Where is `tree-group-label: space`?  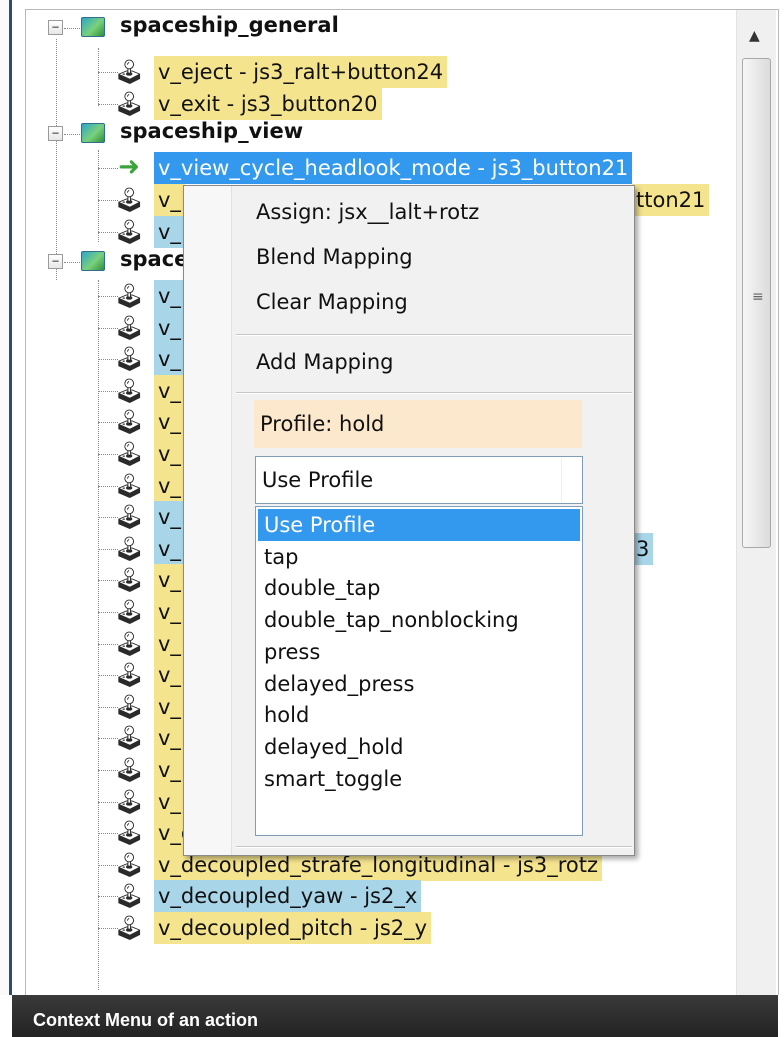 tree-group-label: space is located at coordinates (154, 259).